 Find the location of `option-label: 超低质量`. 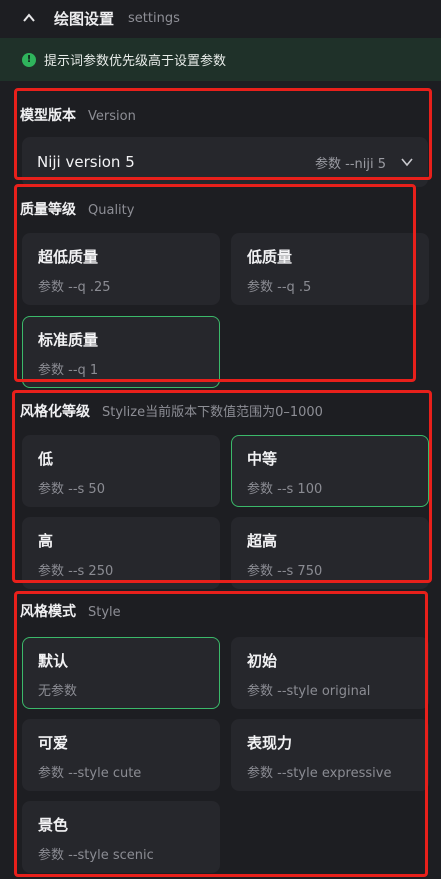

option-label: 超低质量 is located at coordinates (68, 257).